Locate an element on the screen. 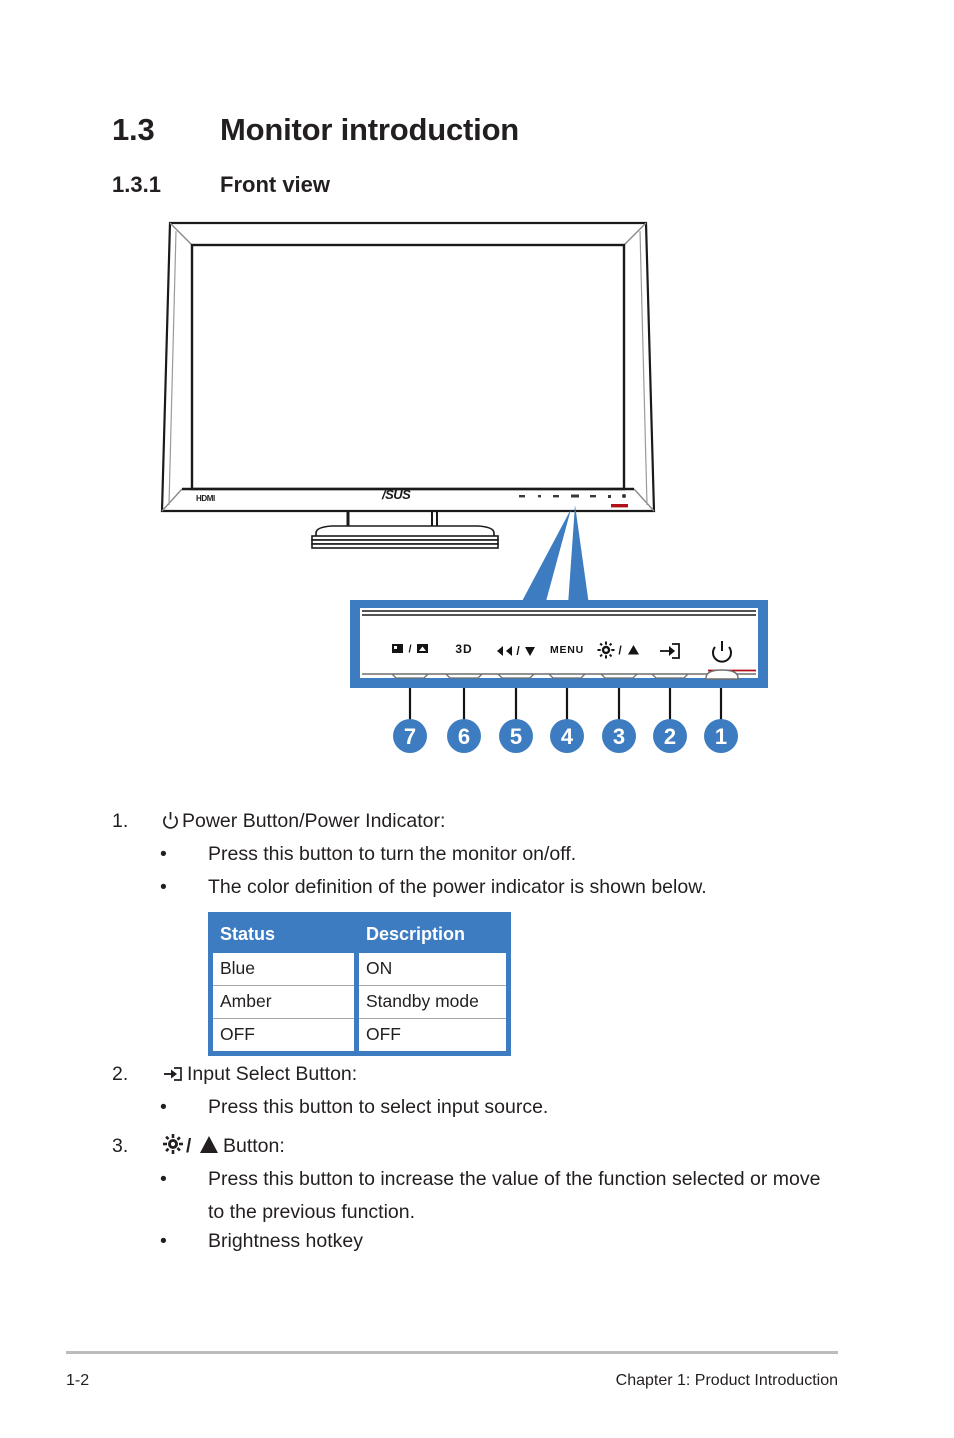 The image size is (954, 1438). callout-badge-5: 5 is located at coordinates (516, 736).